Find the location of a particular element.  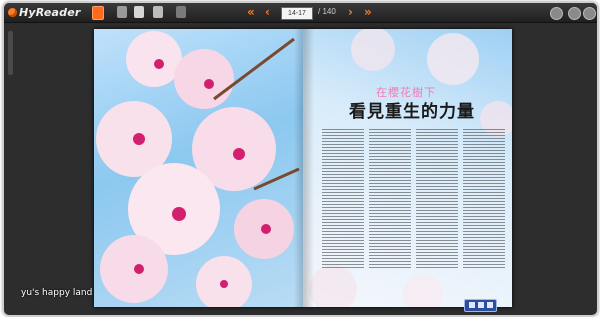

zoom-reset-icon is located at coordinates (481, 305).